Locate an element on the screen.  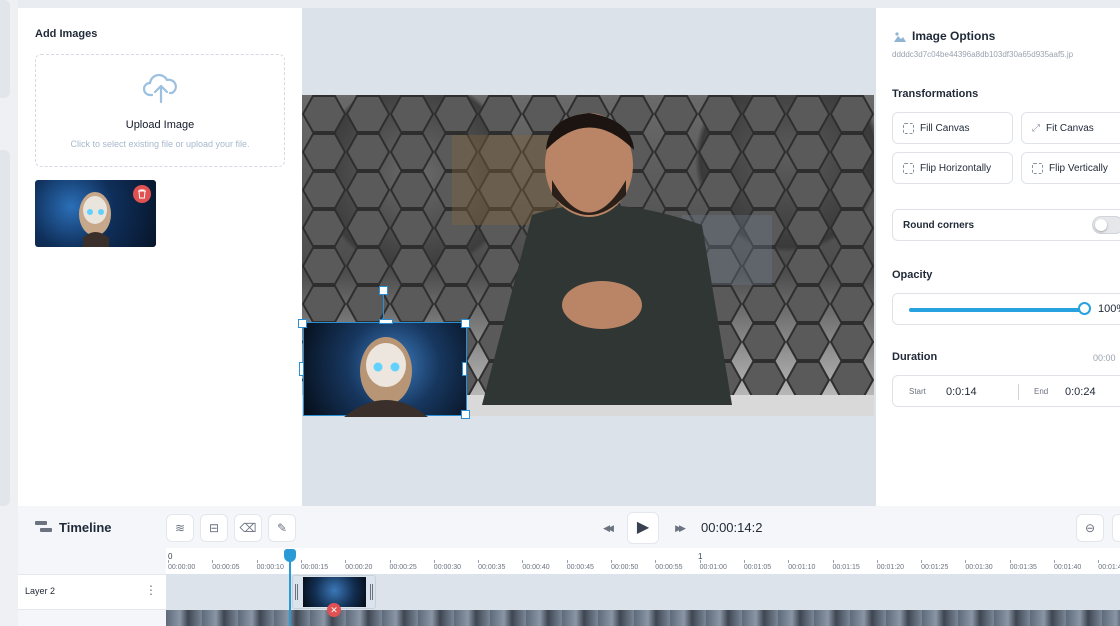
rewind-button: ◀◀ is located at coordinates (607, 528).